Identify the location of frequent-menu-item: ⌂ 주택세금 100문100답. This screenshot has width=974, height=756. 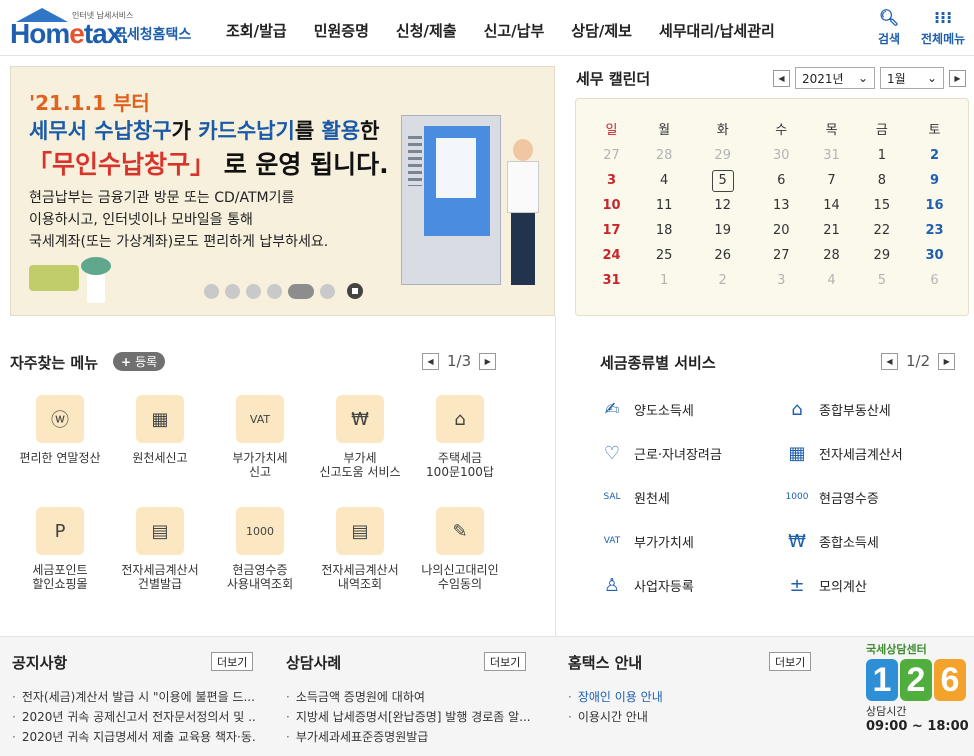
(460, 437).